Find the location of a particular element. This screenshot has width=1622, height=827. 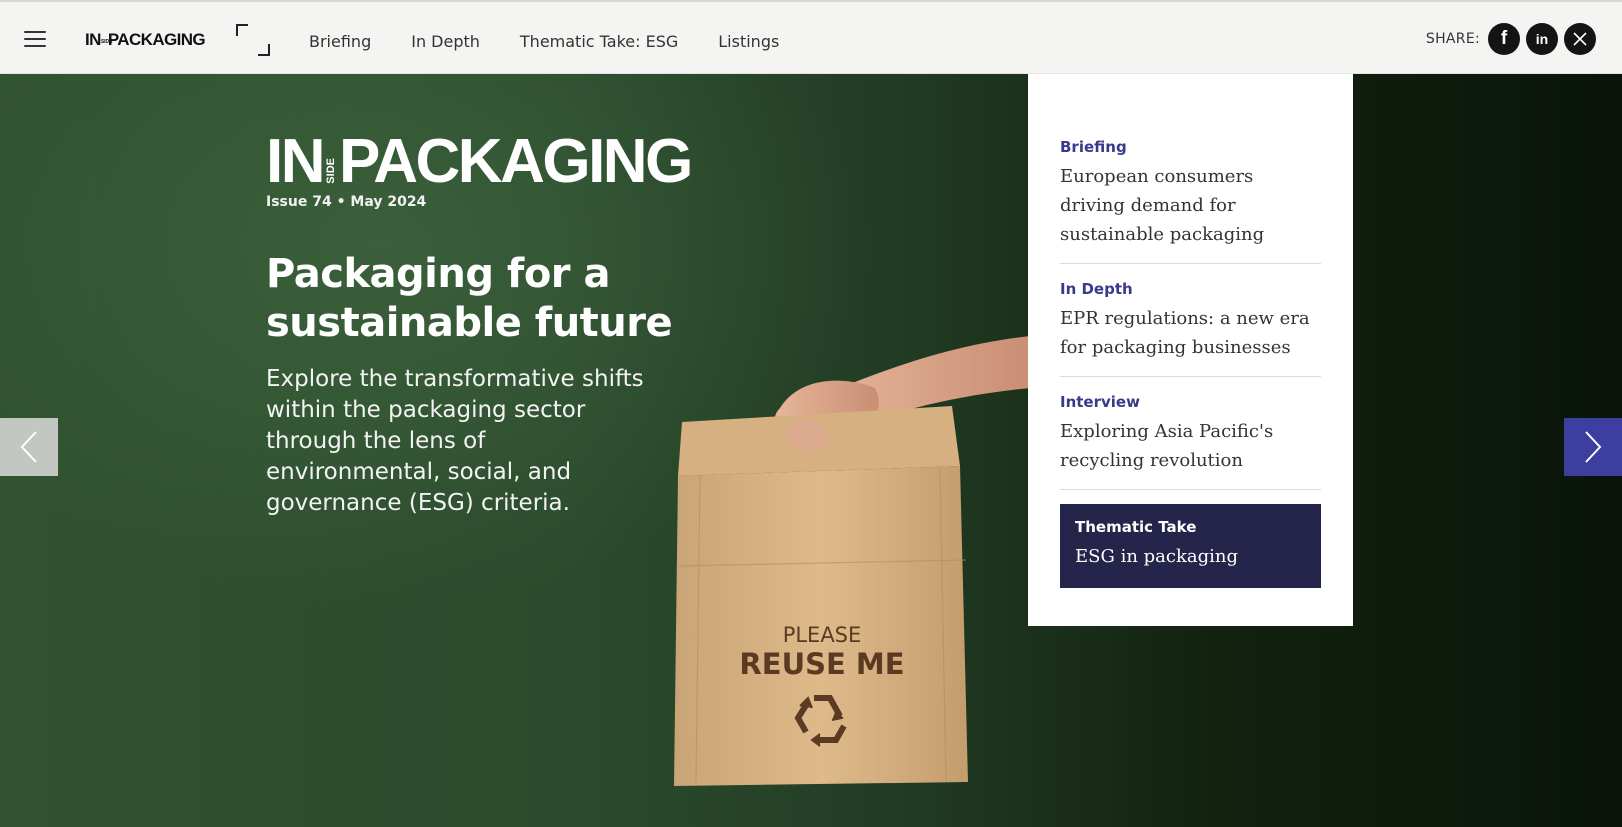

issue-label: Issue 74 • May 2024 is located at coordinates (346, 202).